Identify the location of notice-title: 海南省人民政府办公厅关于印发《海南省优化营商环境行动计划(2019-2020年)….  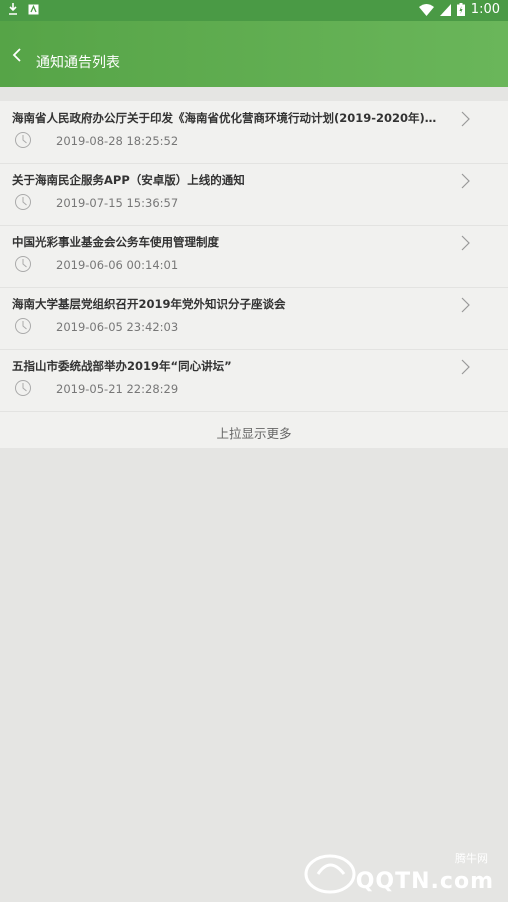
(228, 118).